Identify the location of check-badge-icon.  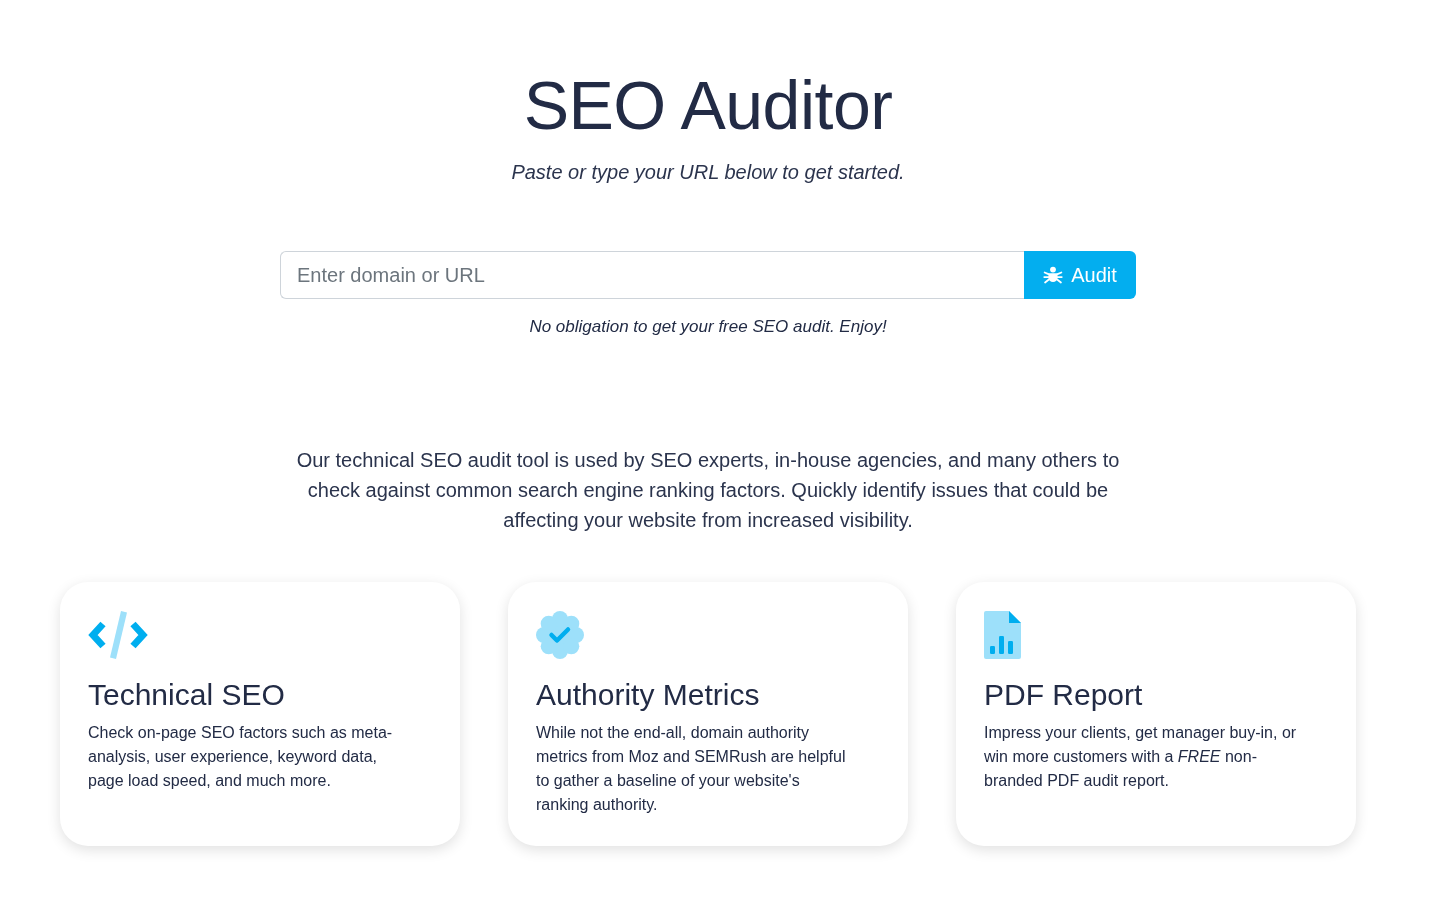
(560, 635).